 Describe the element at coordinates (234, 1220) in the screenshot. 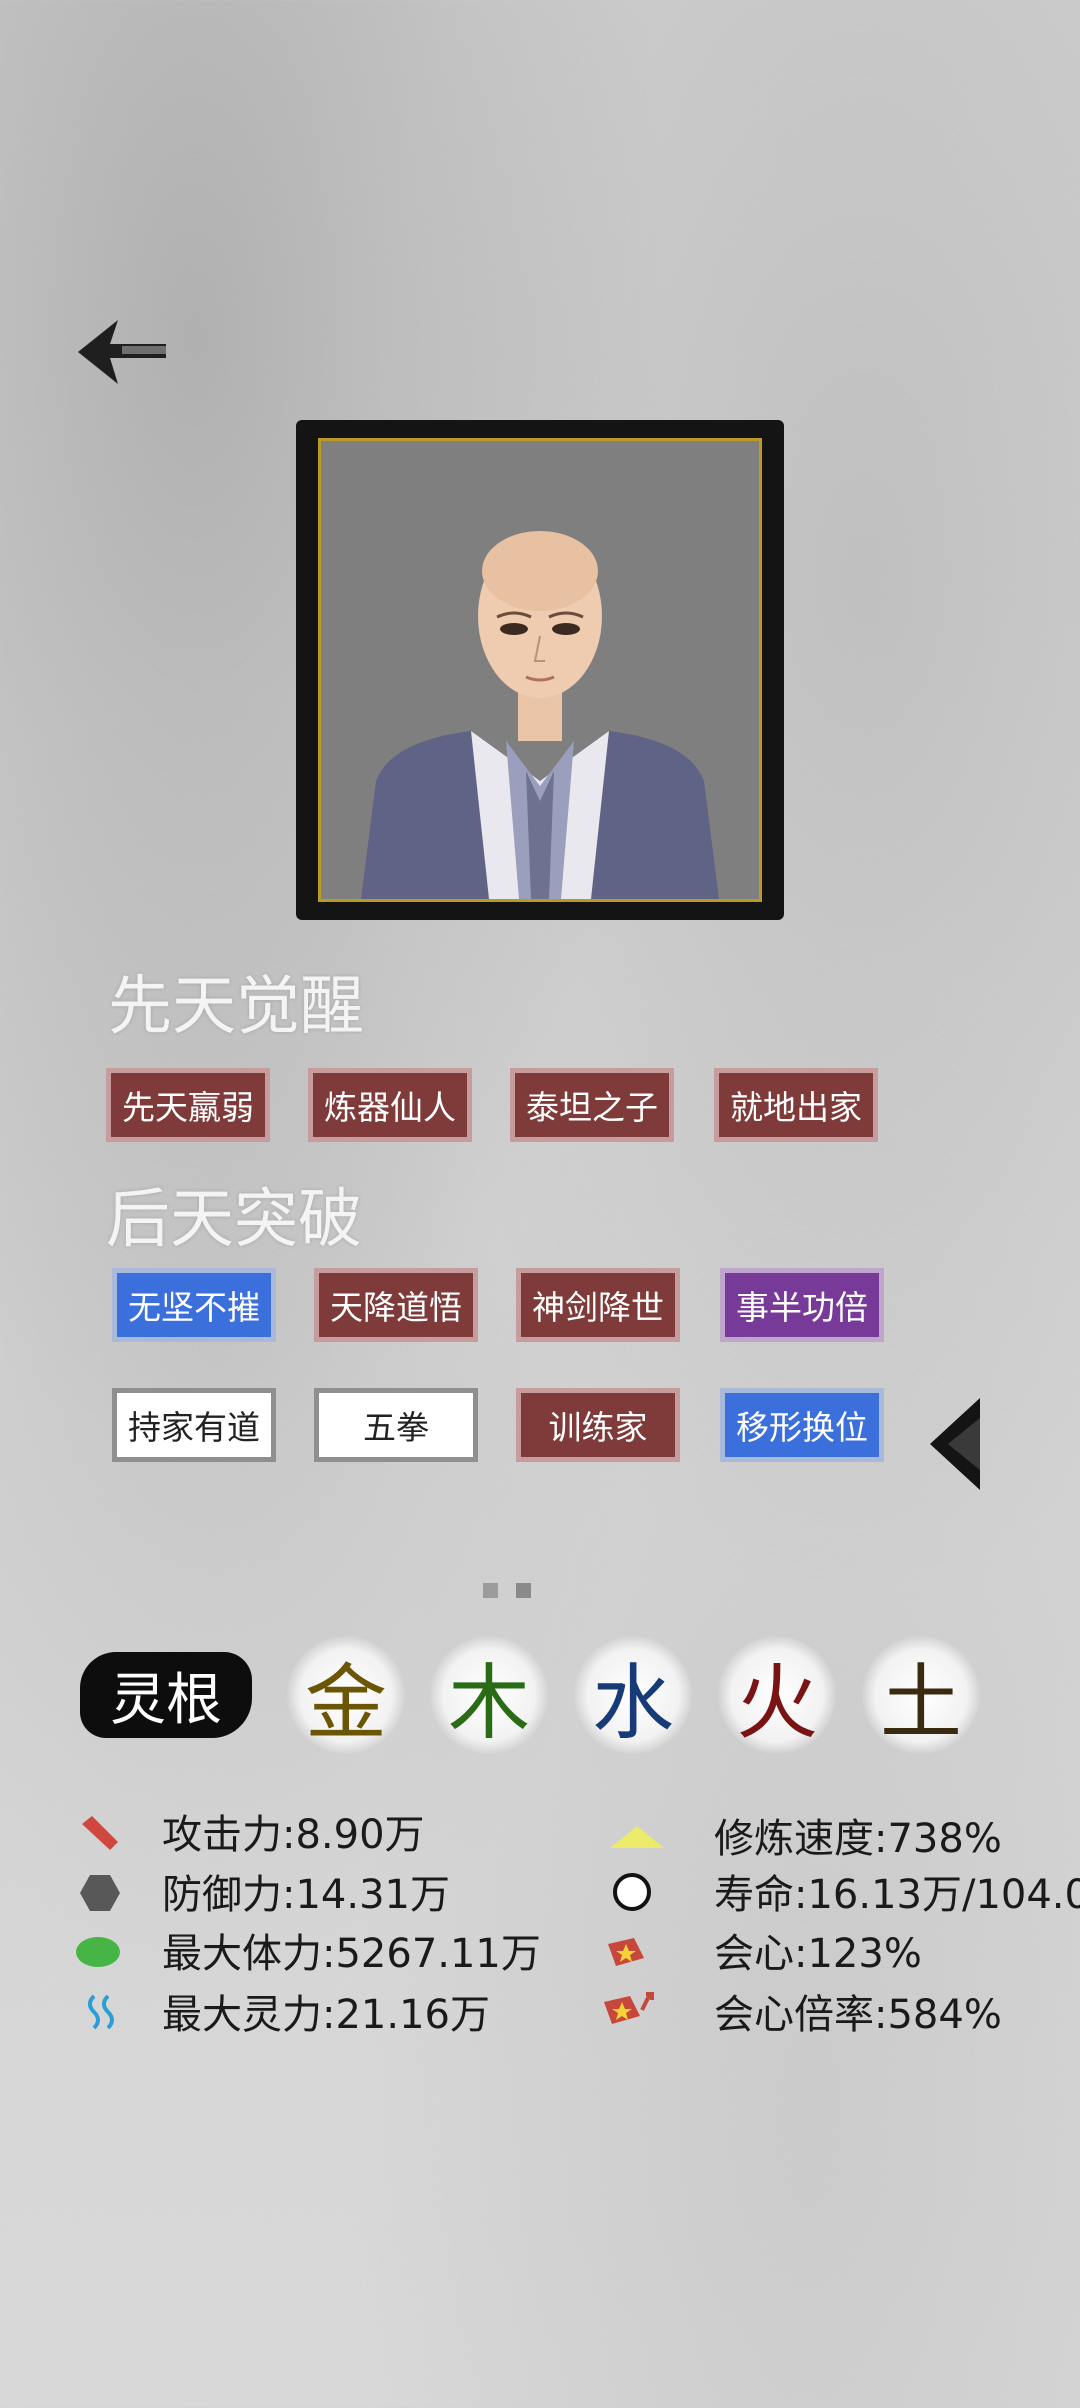

I see `acquired-breakthrough-title: 后天突破` at that location.